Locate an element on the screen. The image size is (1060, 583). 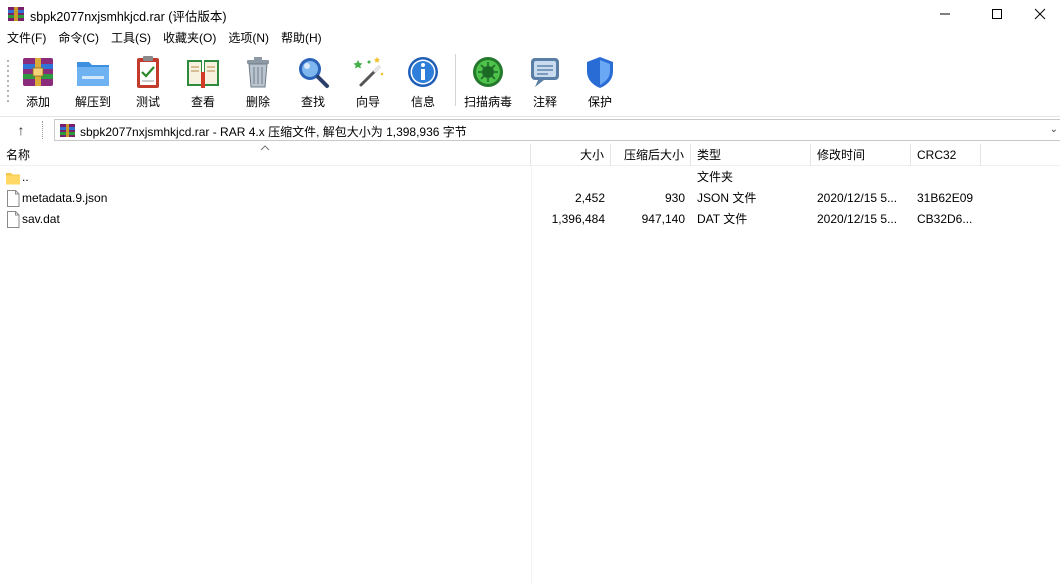
archive-icon is located at coordinates (67, 130).